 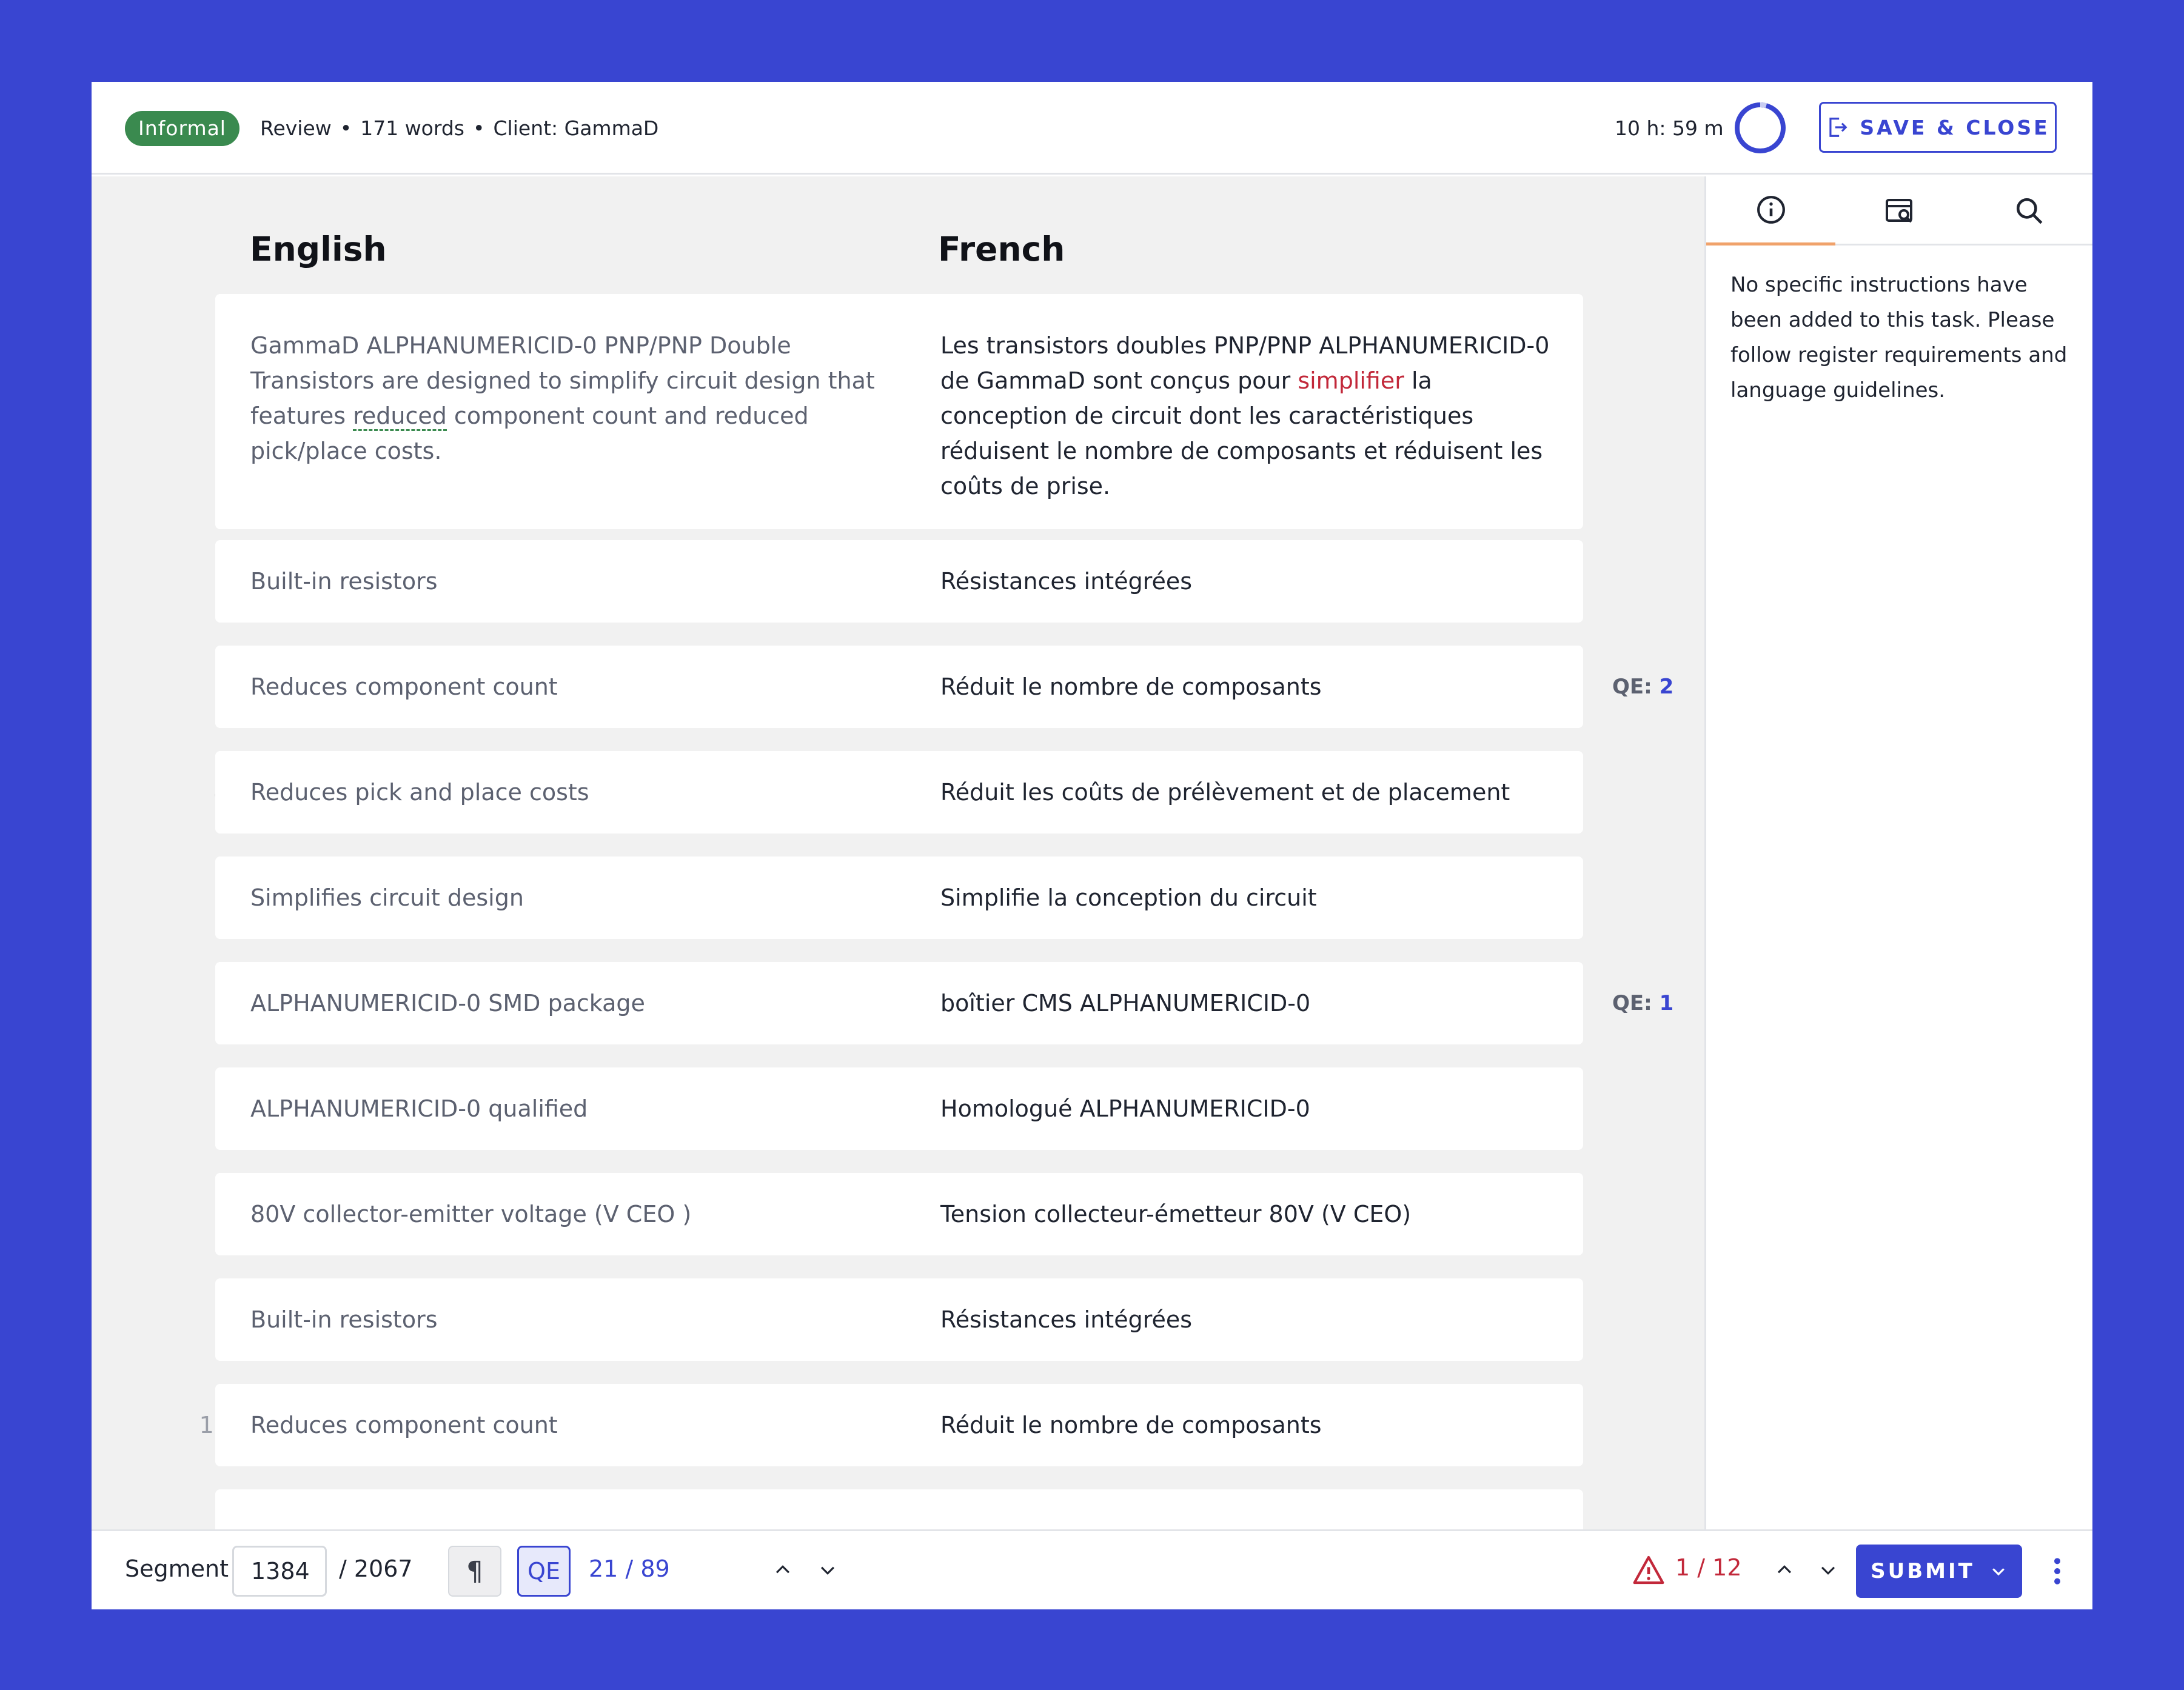 I want to click on submit-label: SUBMIT, so click(x=1923, y=1571).